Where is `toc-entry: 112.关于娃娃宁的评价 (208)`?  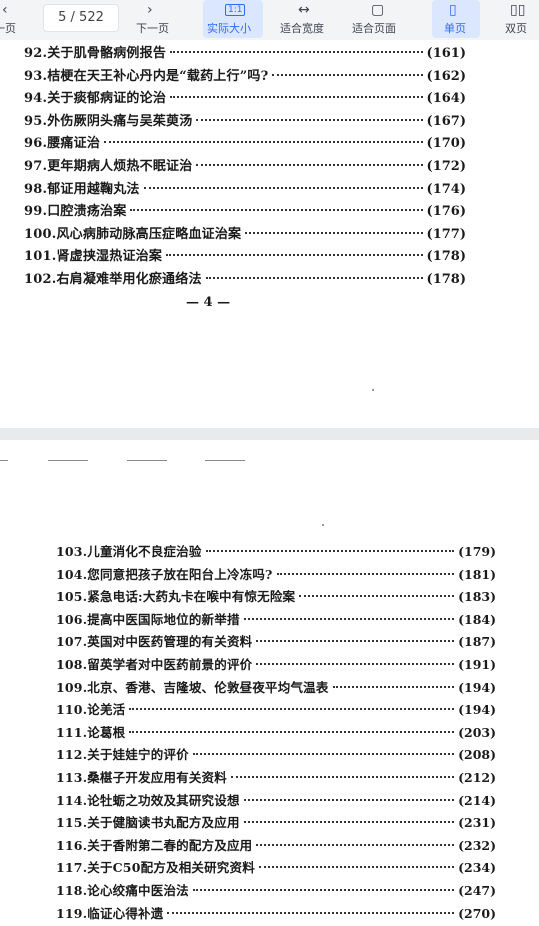 toc-entry: 112.关于娃娃宁的评价 (208) is located at coordinates (276, 755).